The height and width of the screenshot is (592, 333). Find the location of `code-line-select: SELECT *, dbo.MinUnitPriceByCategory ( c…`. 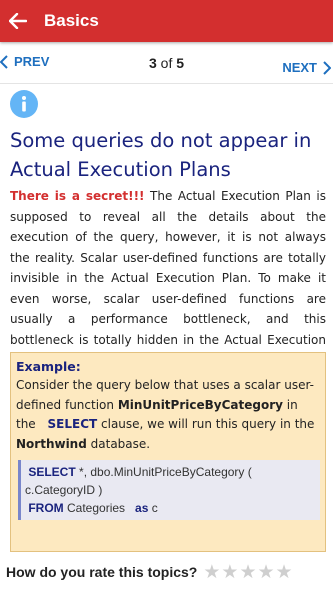

code-line-select: SELECT *, dbo.MinUnitPriceByCategory ( c… is located at coordinates (170, 481).